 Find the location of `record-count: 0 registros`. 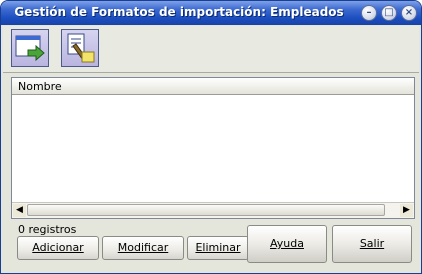

record-count: 0 registros is located at coordinates (47, 229).